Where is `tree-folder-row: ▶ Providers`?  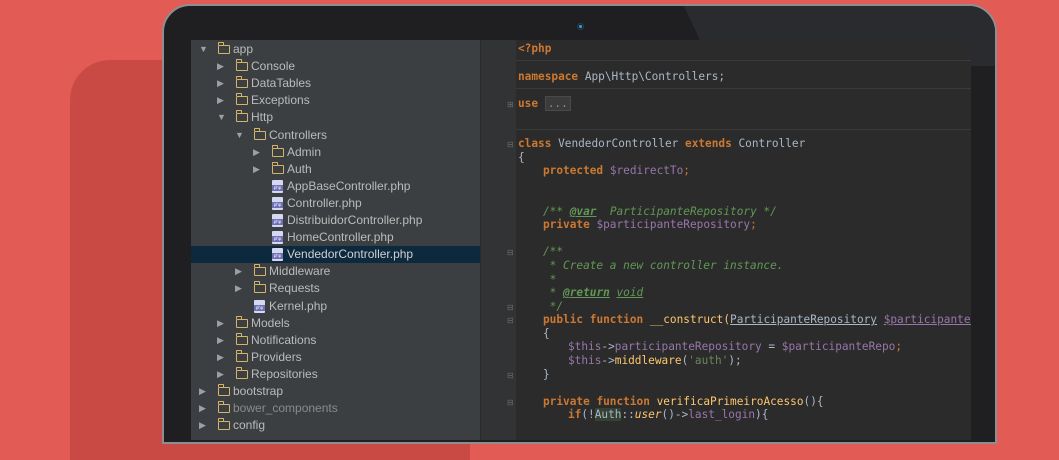
tree-folder-row: ▶ Providers is located at coordinates (335, 357).